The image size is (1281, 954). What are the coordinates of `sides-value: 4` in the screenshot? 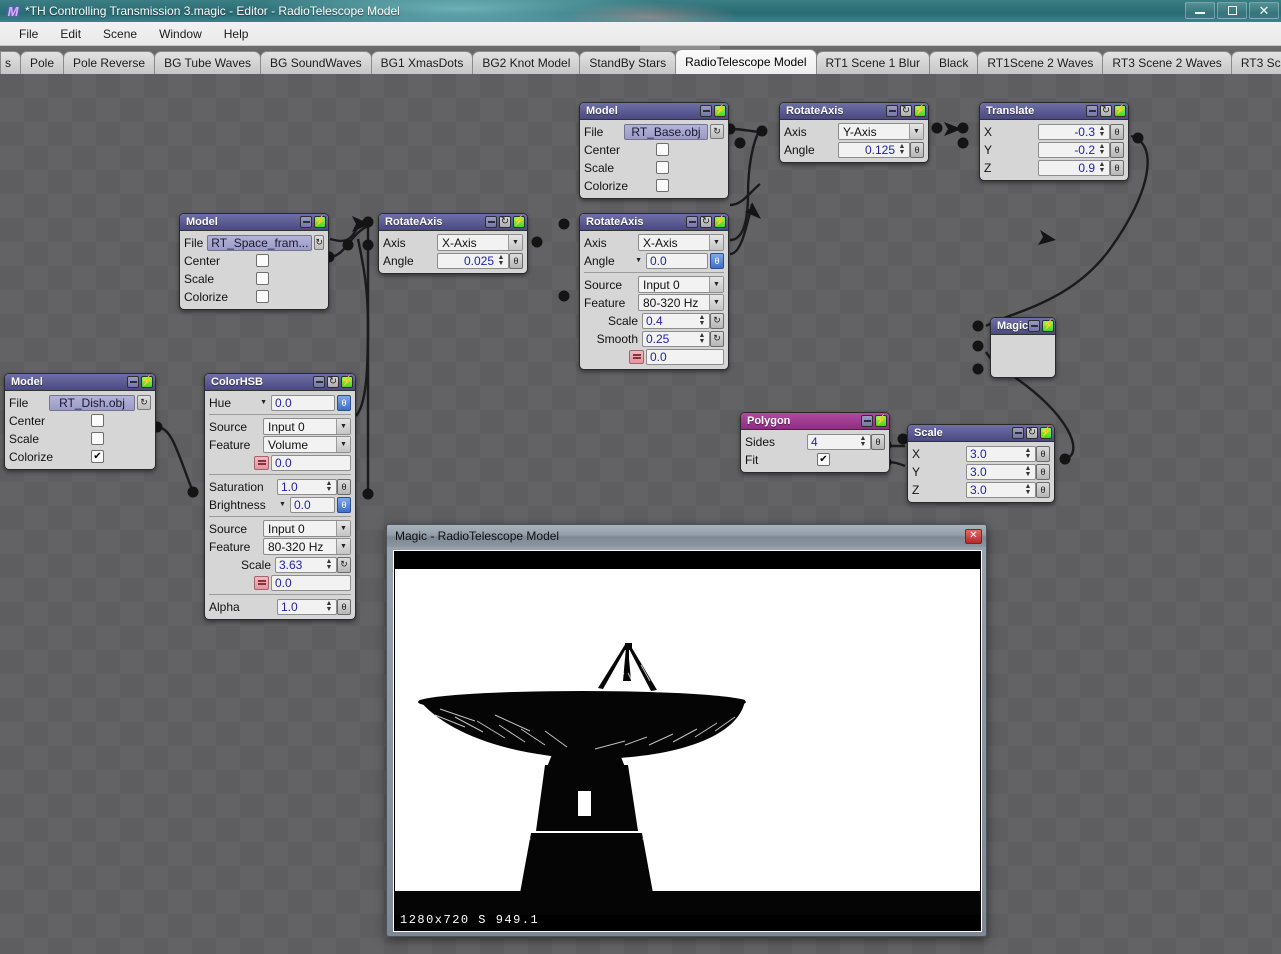 It's located at (839, 441).